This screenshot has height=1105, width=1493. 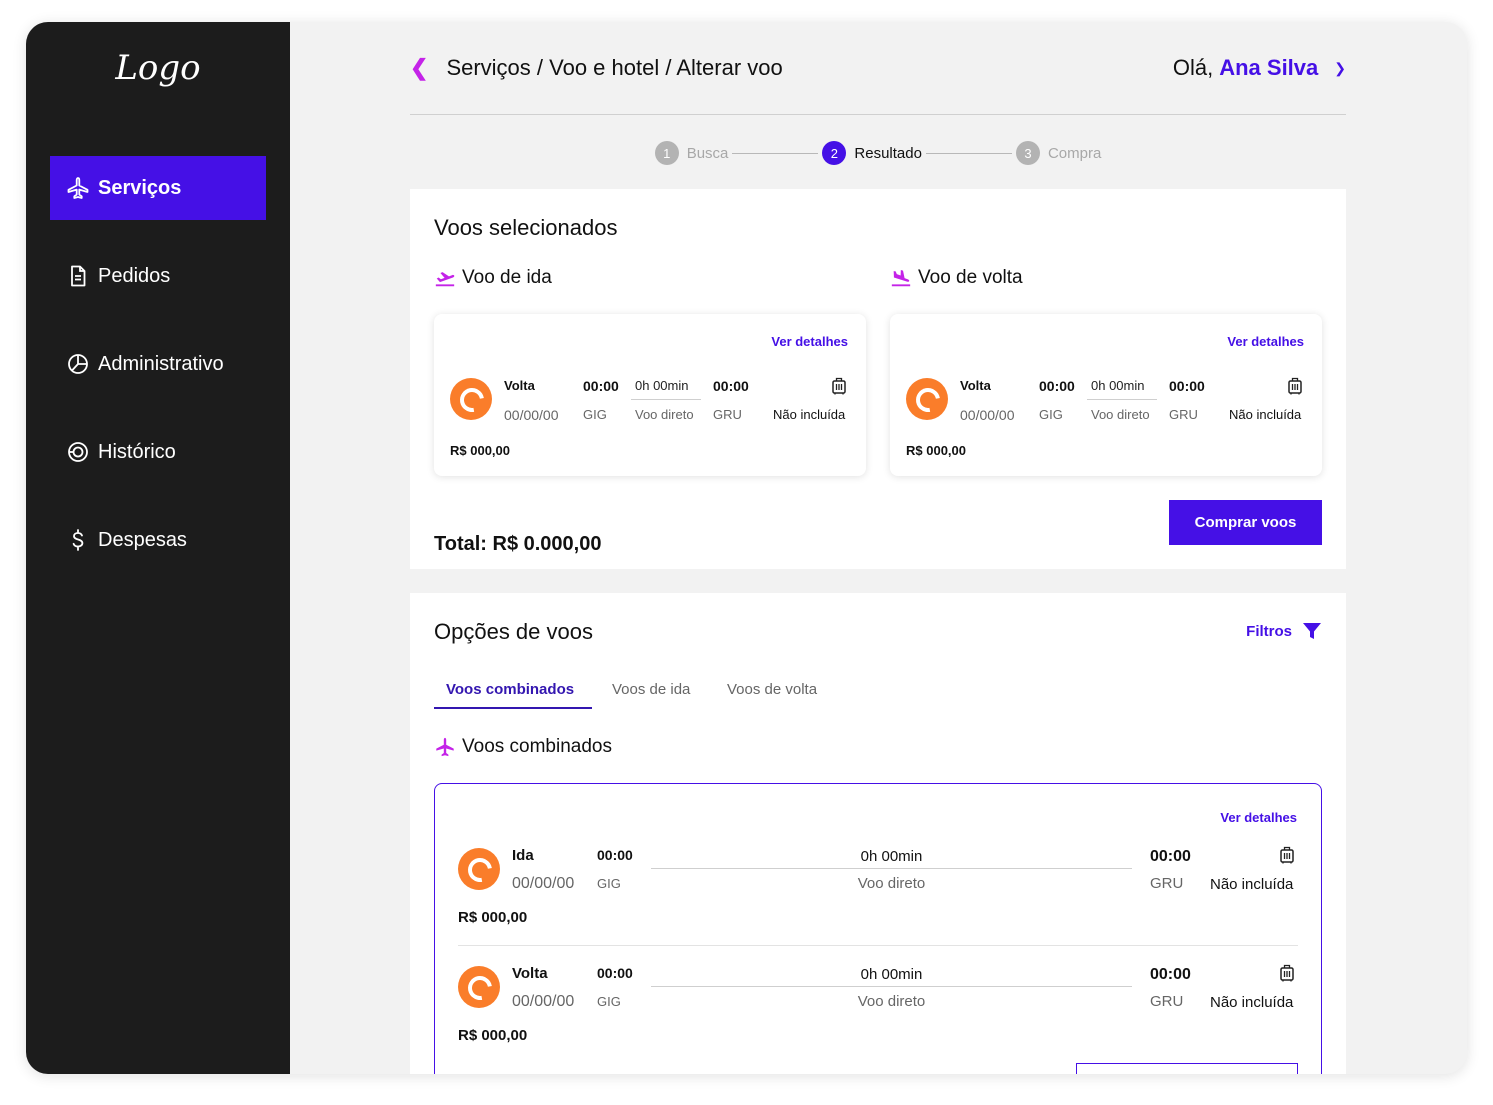 What do you see at coordinates (1269, 67) in the screenshot?
I see `user-name: Ana Silva` at bounding box center [1269, 67].